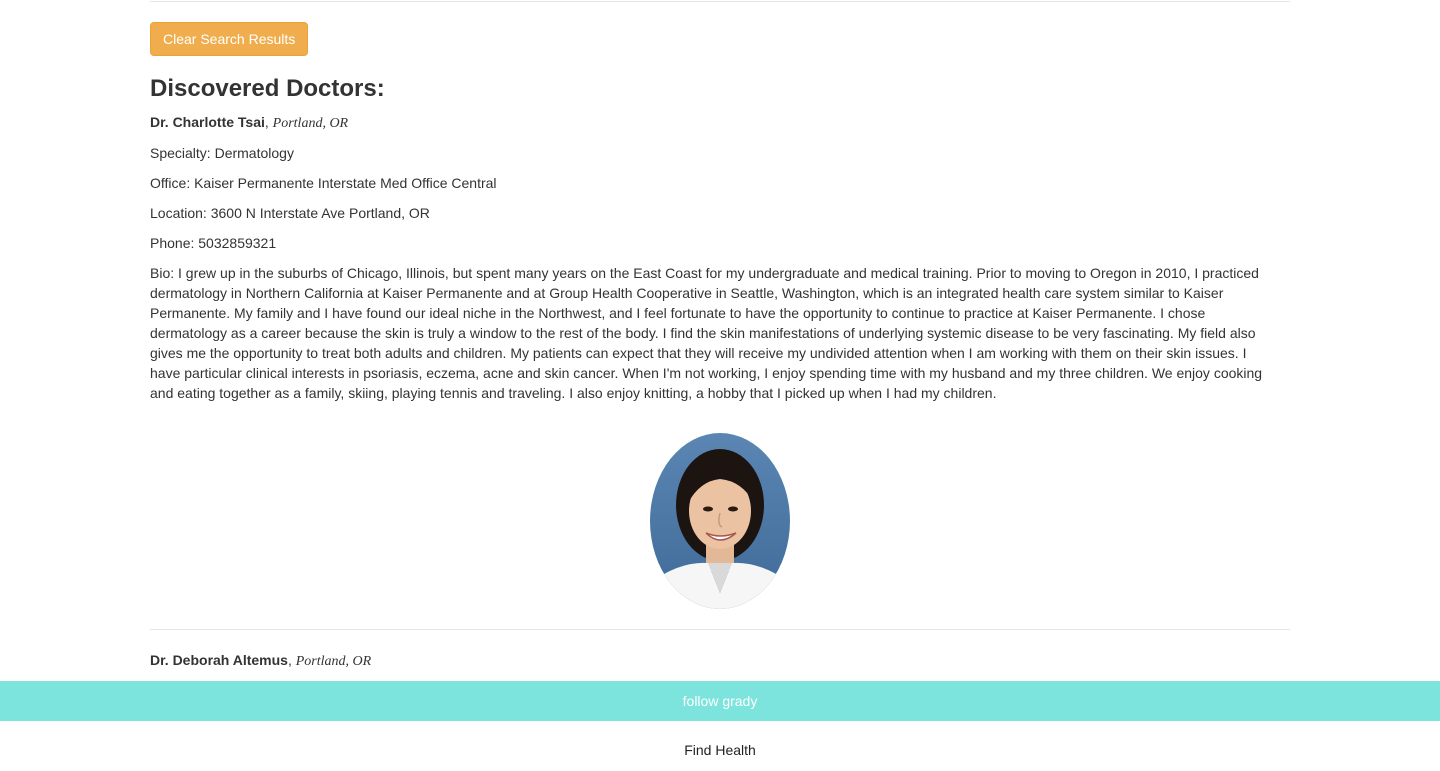 The height and width of the screenshot is (771, 1440). I want to click on follow-grady-link: follow grady, so click(720, 701).